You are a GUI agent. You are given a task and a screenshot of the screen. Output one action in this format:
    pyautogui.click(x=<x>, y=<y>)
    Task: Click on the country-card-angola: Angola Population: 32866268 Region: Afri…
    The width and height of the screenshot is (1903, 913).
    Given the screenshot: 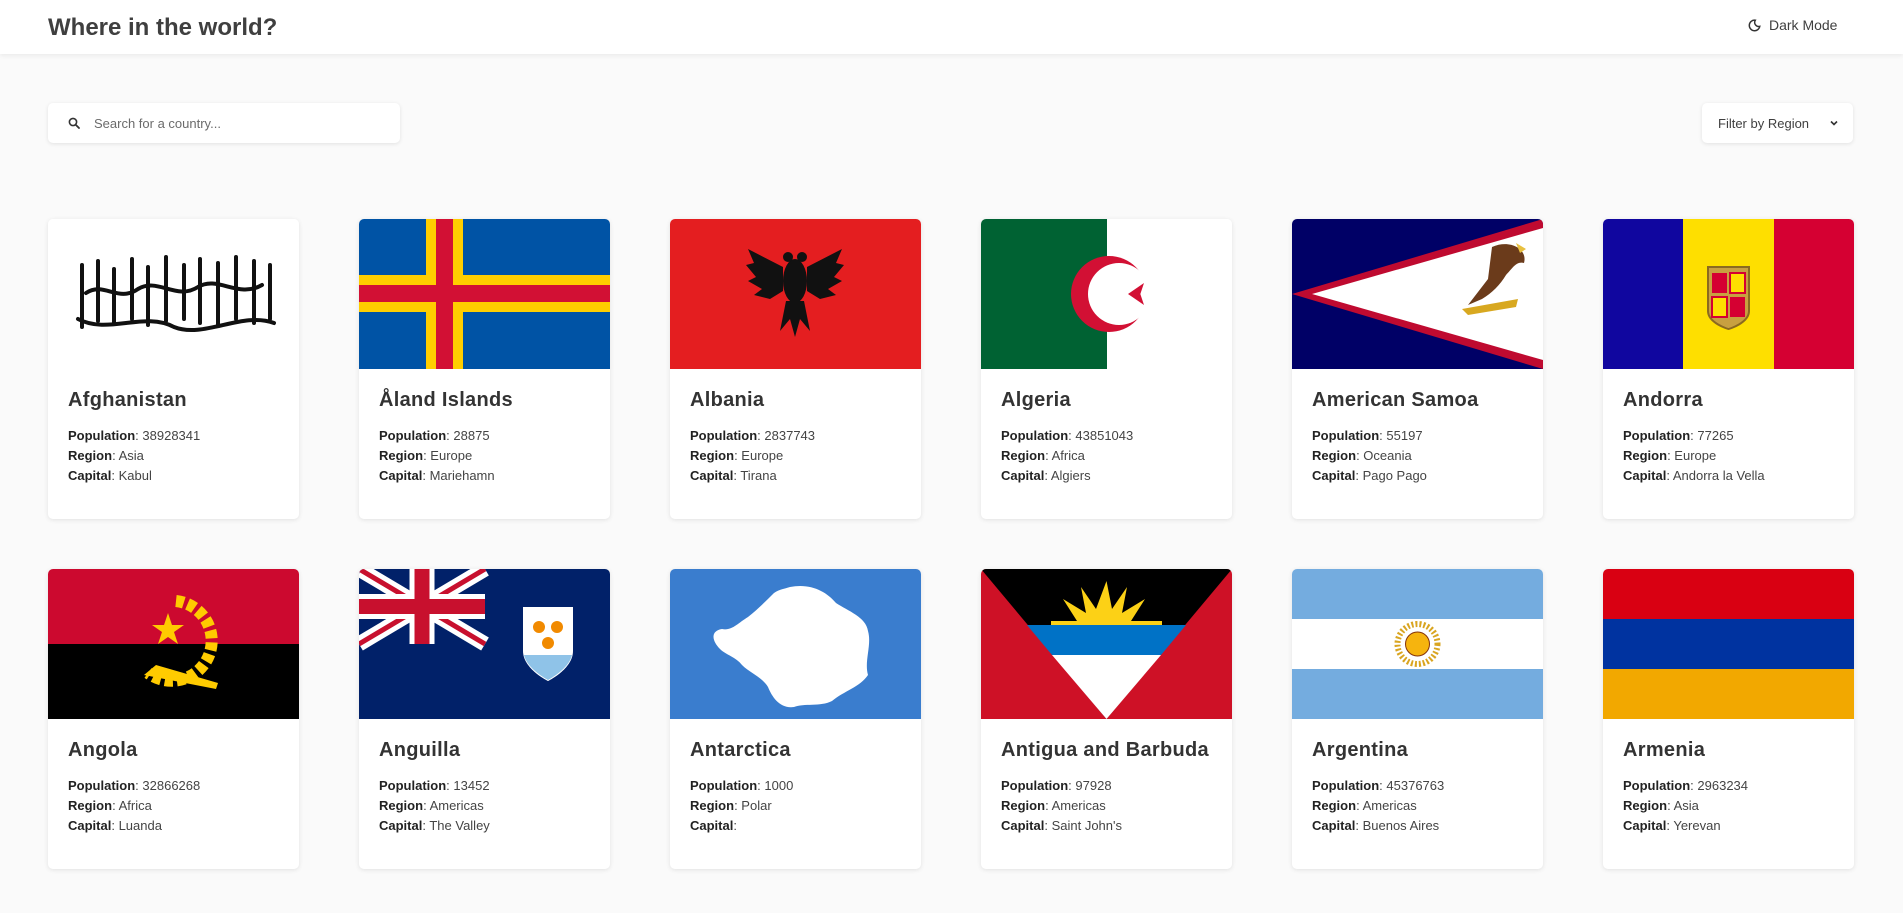 What is the action you would take?
    pyautogui.click(x=173, y=719)
    